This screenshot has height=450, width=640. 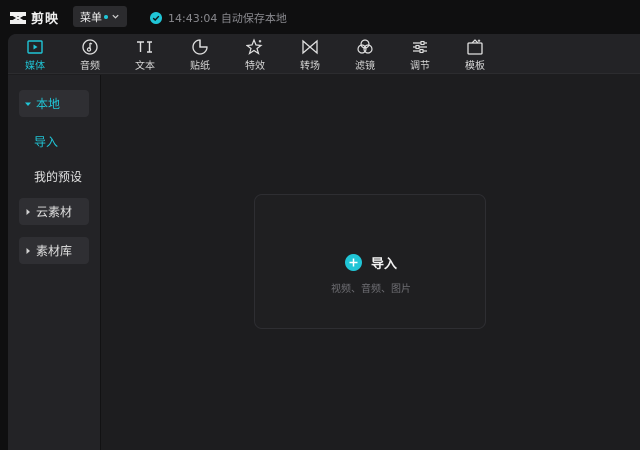 I want to click on audio-icon, so click(x=90, y=47).